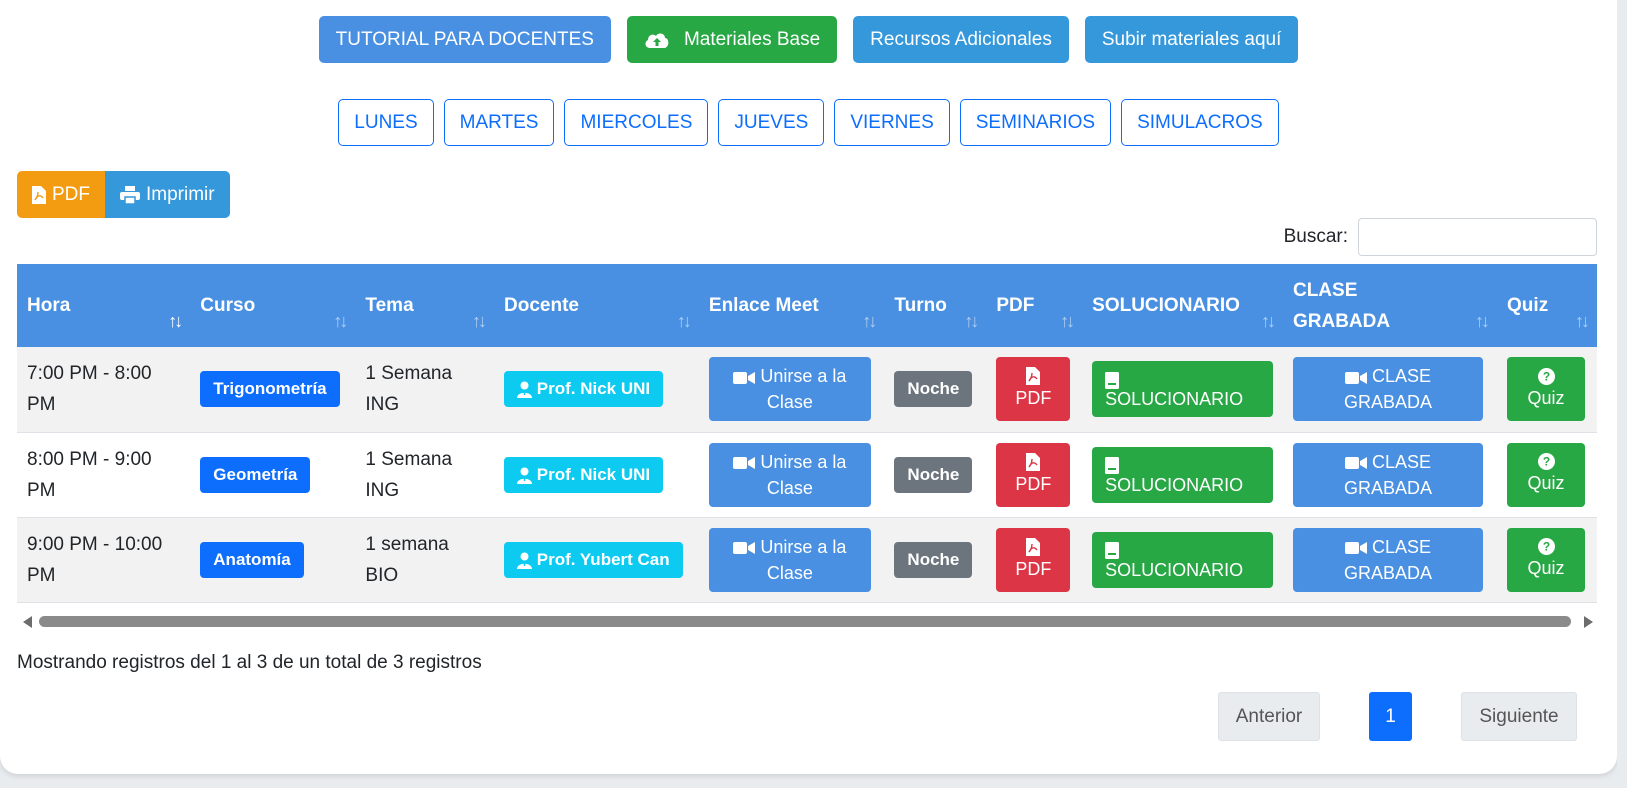  What do you see at coordinates (803, 474) in the screenshot?
I see `meet-label: Unirse a la Clase` at bounding box center [803, 474].